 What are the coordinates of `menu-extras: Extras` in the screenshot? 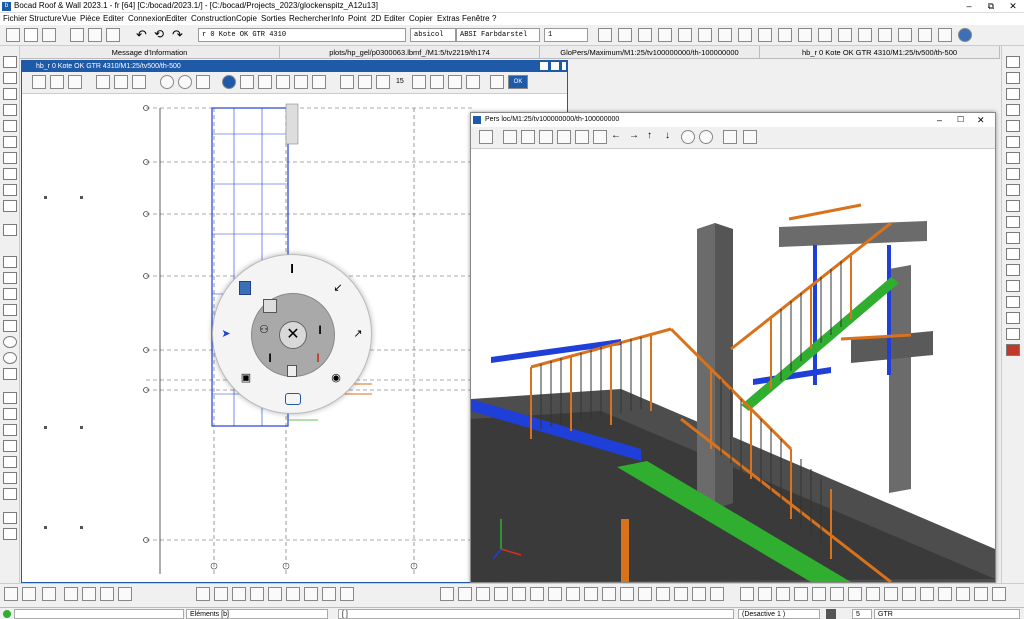 It's located at (448, 18).